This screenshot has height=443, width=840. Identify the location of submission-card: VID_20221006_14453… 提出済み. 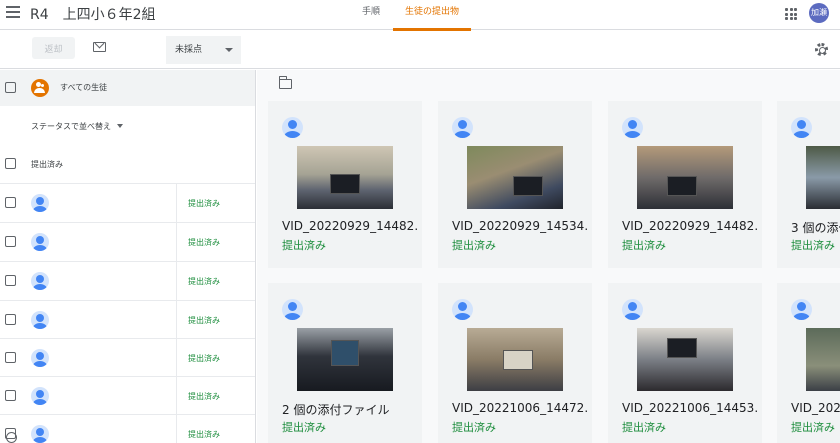
(685, 363).